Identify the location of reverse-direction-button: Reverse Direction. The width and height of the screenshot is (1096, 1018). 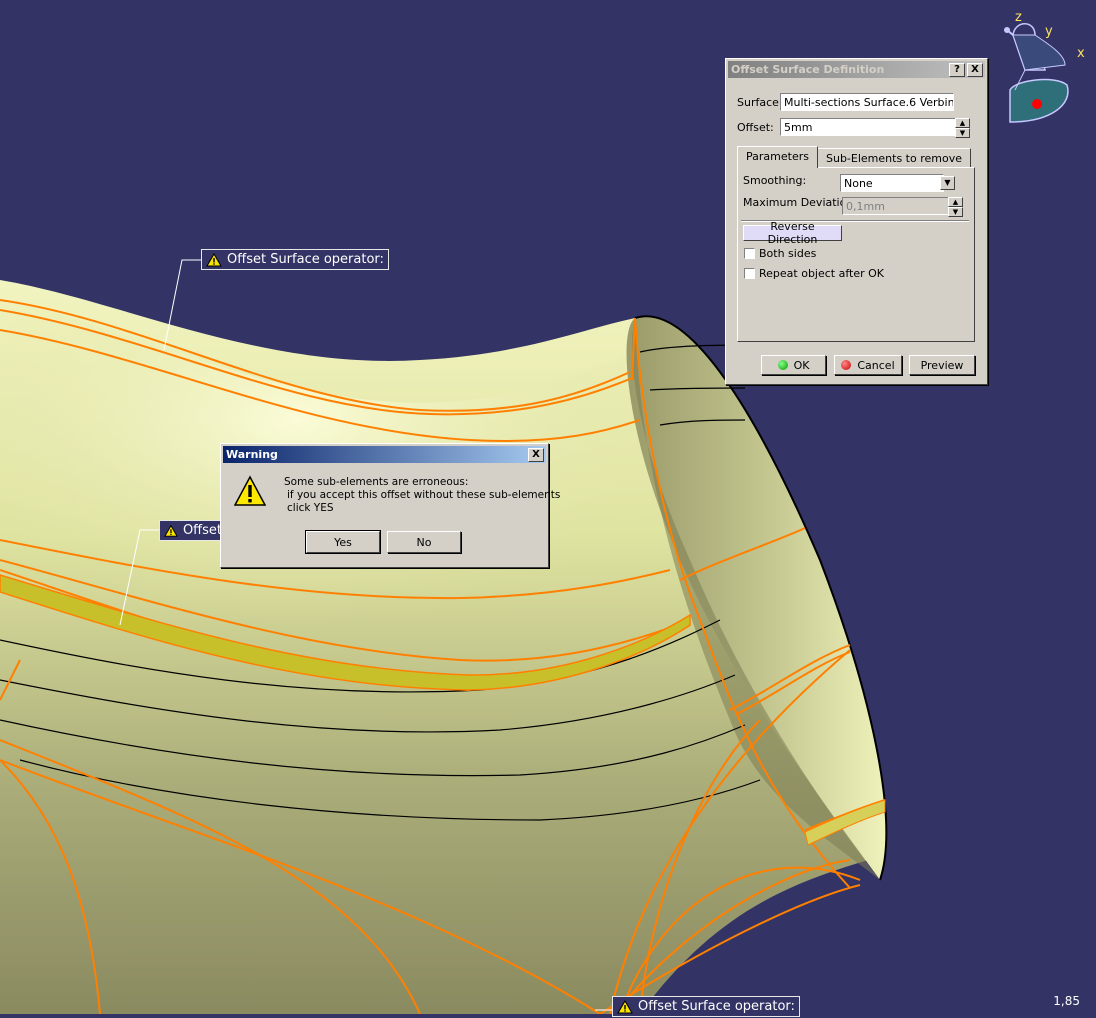
(792, 233).